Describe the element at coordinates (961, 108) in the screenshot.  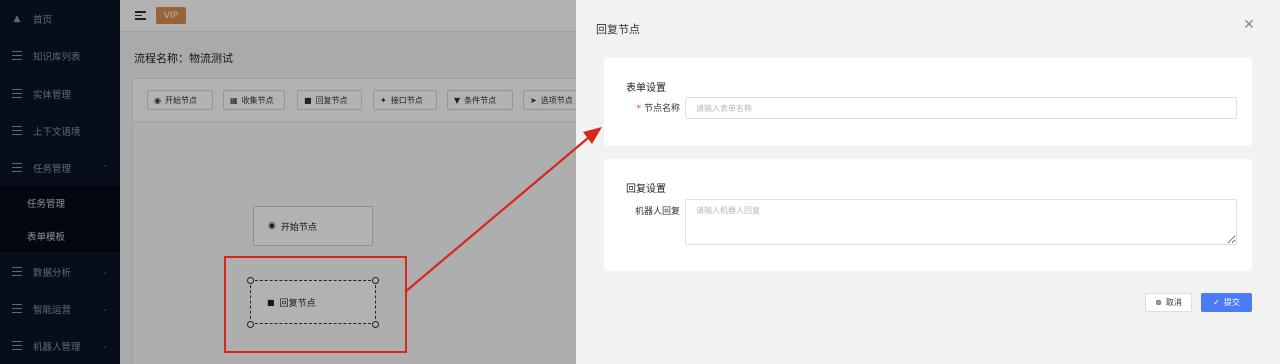
I see `node-name-input` at that location.